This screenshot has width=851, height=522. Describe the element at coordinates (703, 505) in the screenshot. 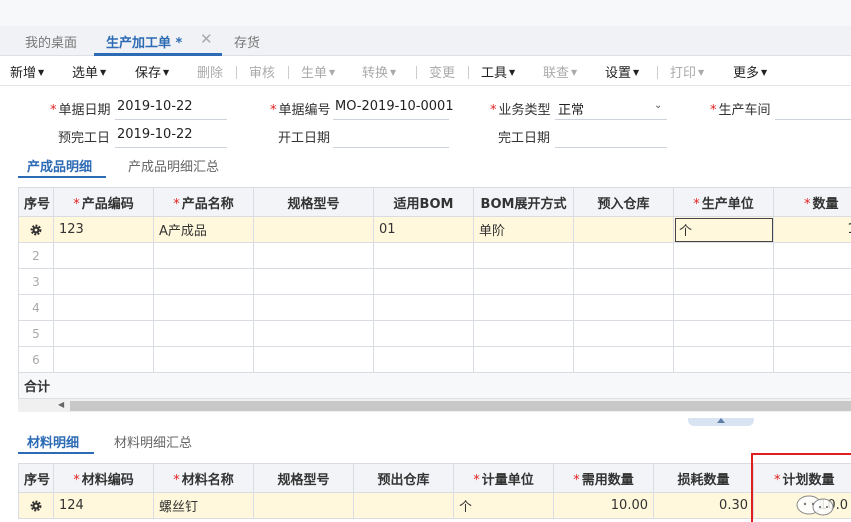

I see `cell-loss-qty: 0.30` at that location.